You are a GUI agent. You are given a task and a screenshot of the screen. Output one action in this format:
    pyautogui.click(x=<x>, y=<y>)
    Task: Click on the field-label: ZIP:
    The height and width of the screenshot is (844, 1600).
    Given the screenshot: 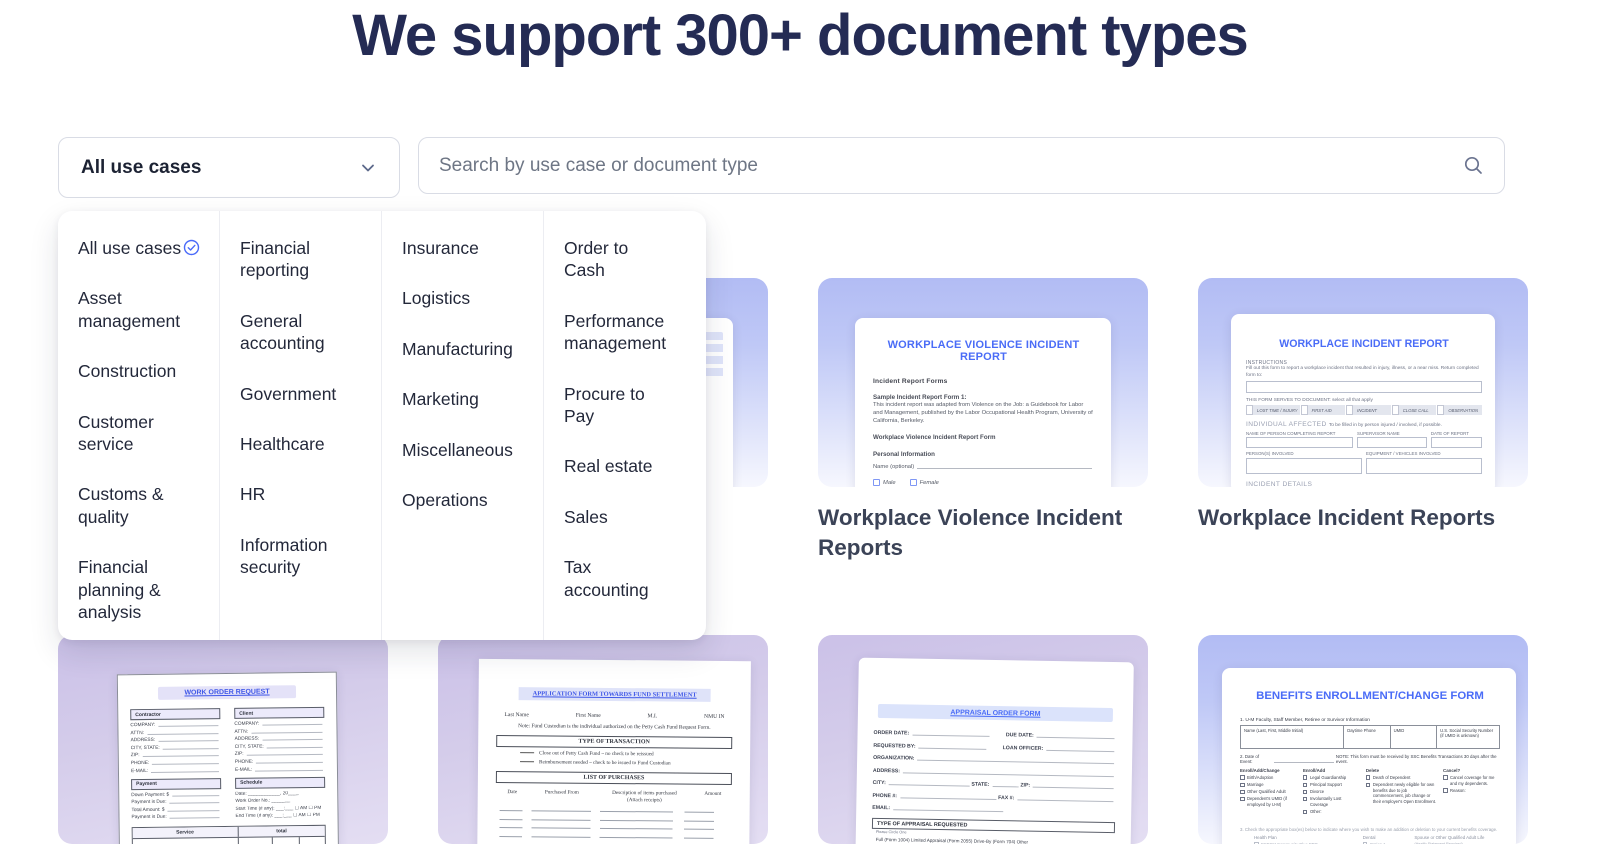 What is the action you would take?
    pyautogui.click(x=135, y=756)
    